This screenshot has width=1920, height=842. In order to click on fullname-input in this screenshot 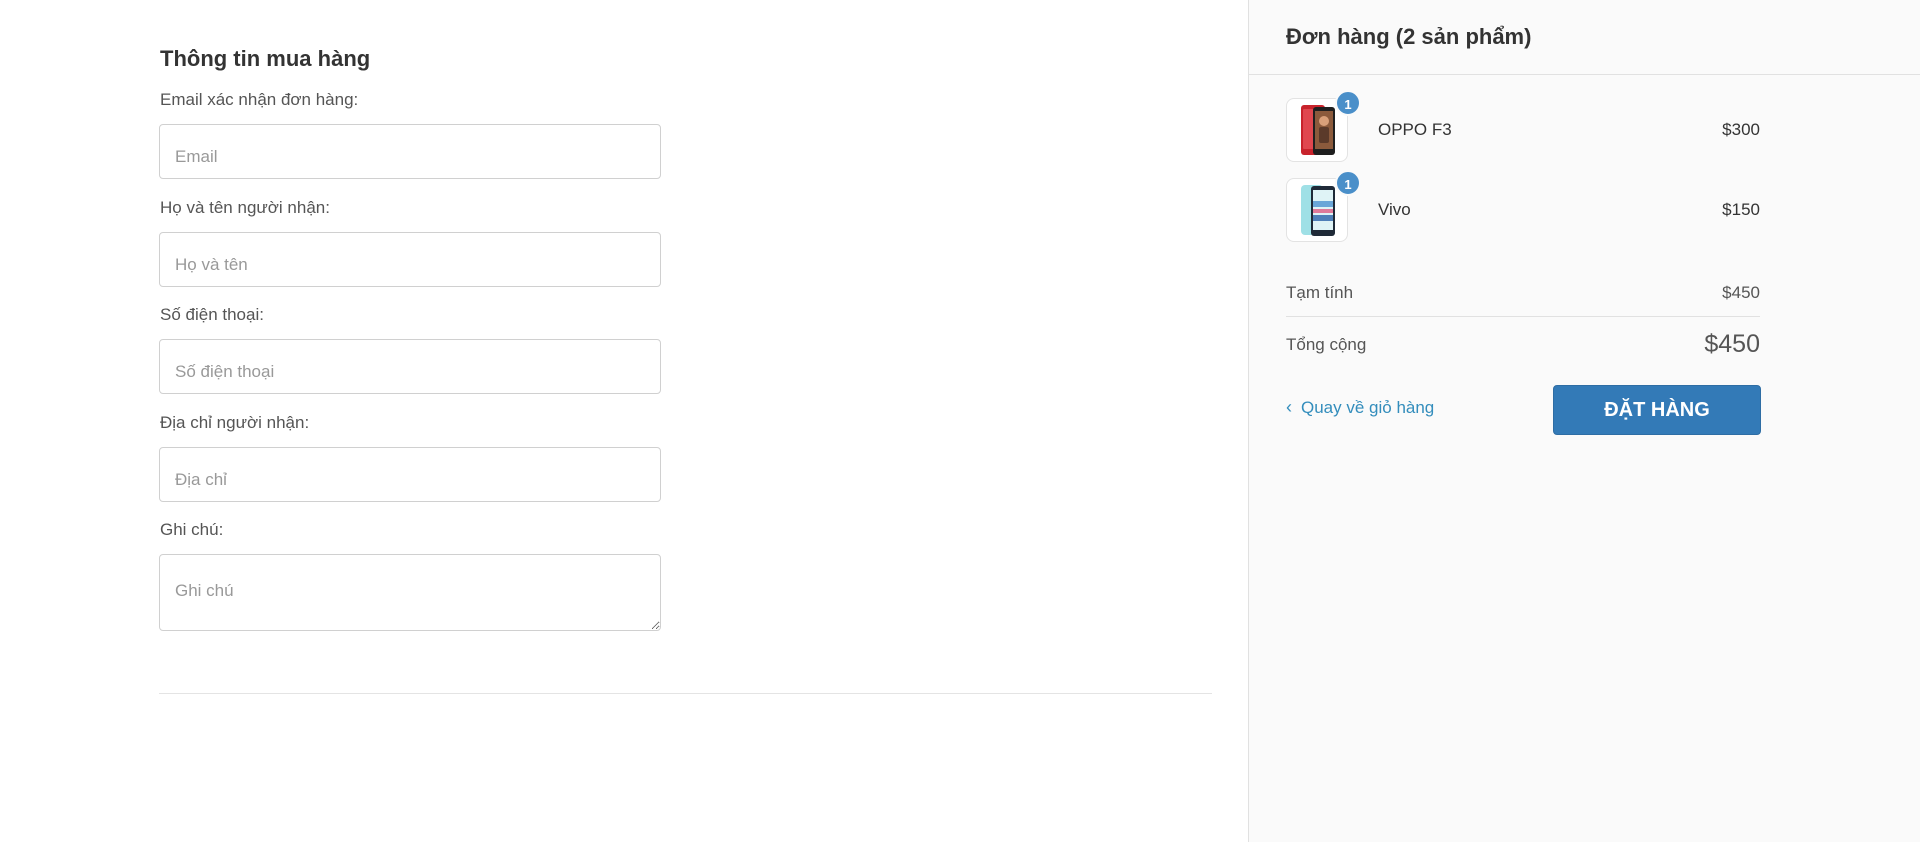, I will do `click(410, 259)`.